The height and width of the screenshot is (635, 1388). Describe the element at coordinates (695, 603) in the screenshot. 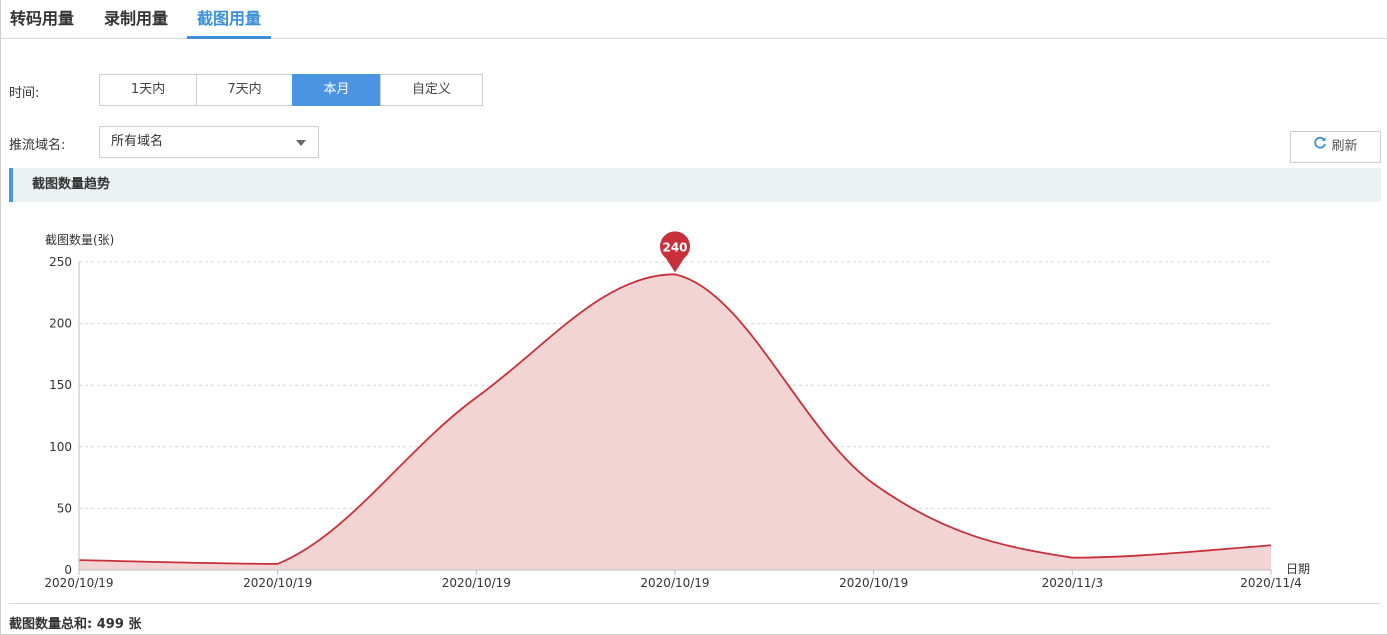

I see `divider` at that location.